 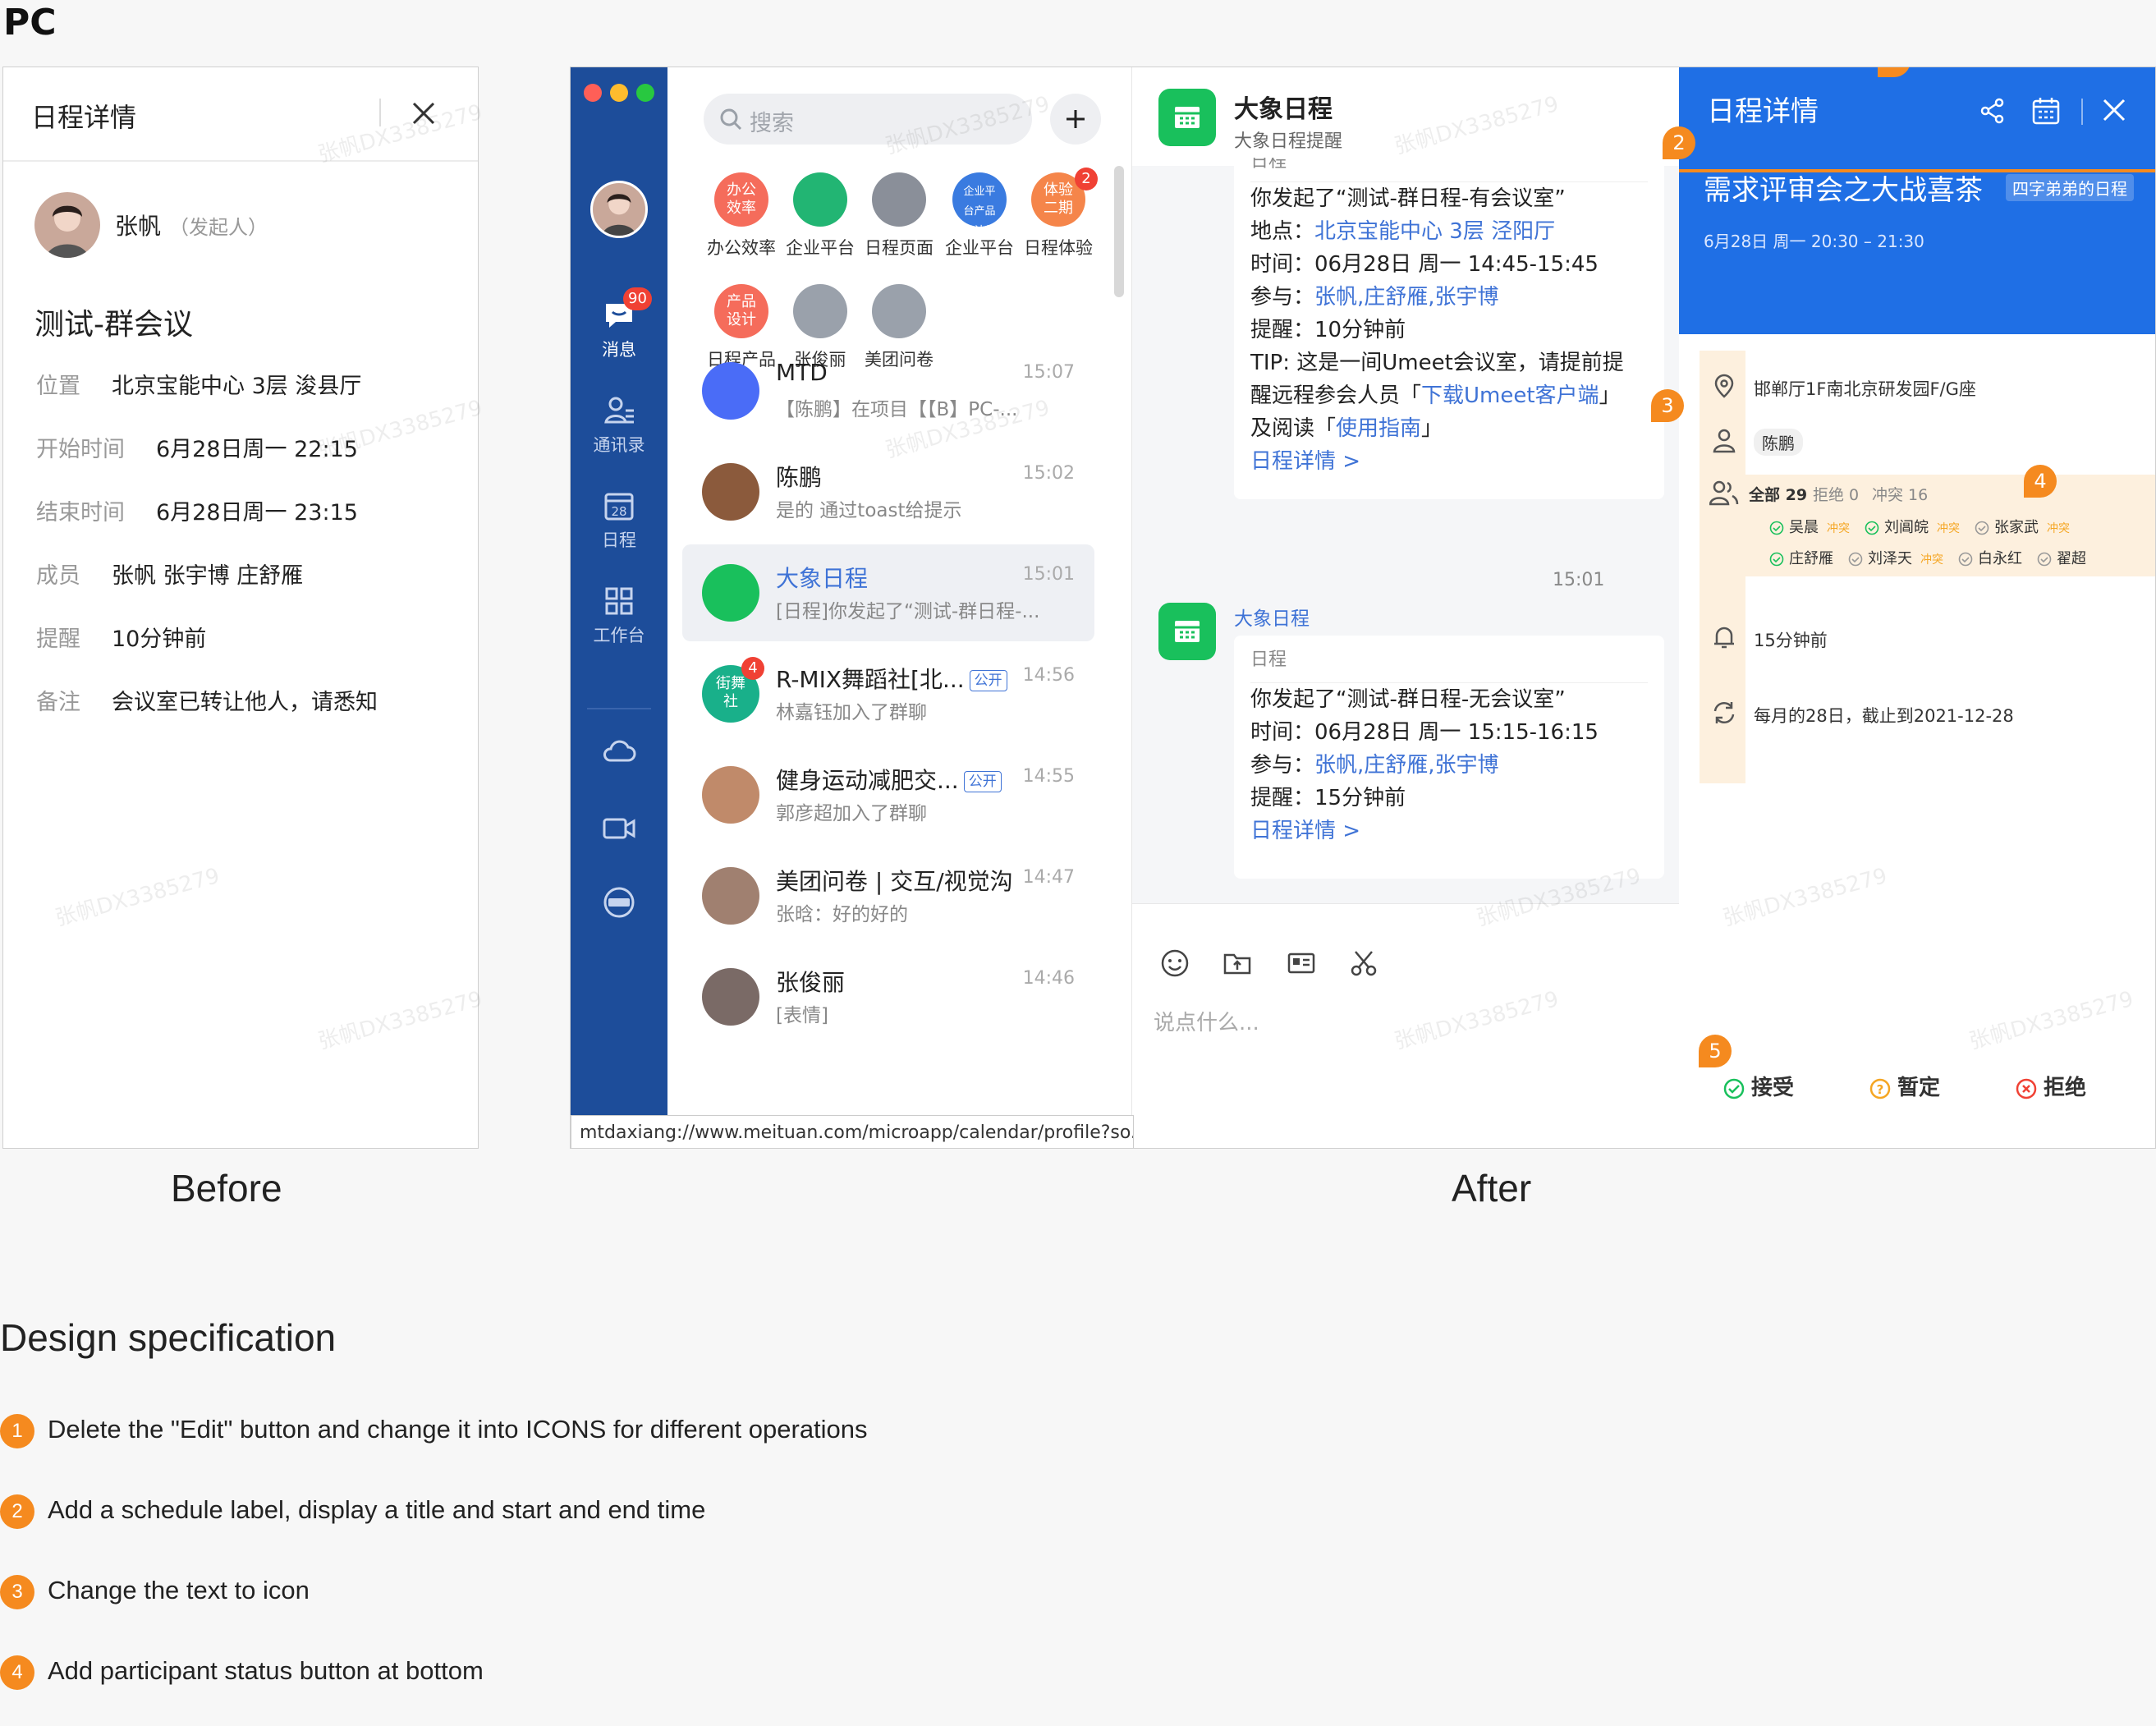 I want to click on app-icon-text: 企业平 台产品 设计组, so click(x=979, y=212).